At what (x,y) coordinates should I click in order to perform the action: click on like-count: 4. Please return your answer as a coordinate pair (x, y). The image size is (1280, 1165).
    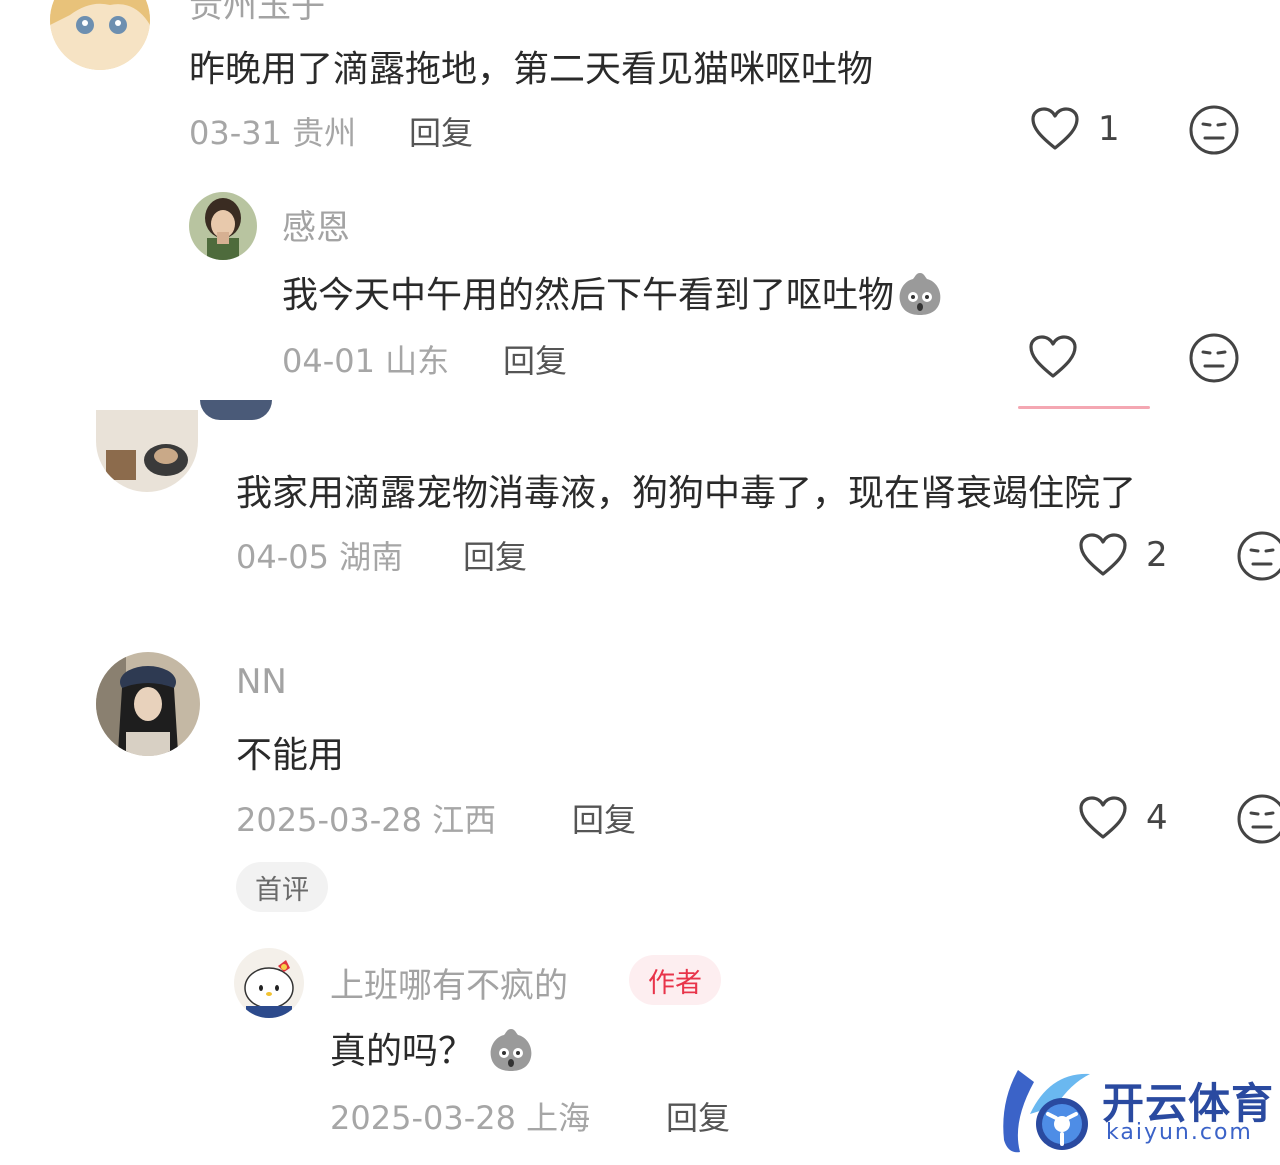
    Looking at the image, I should click on (1157, 818).